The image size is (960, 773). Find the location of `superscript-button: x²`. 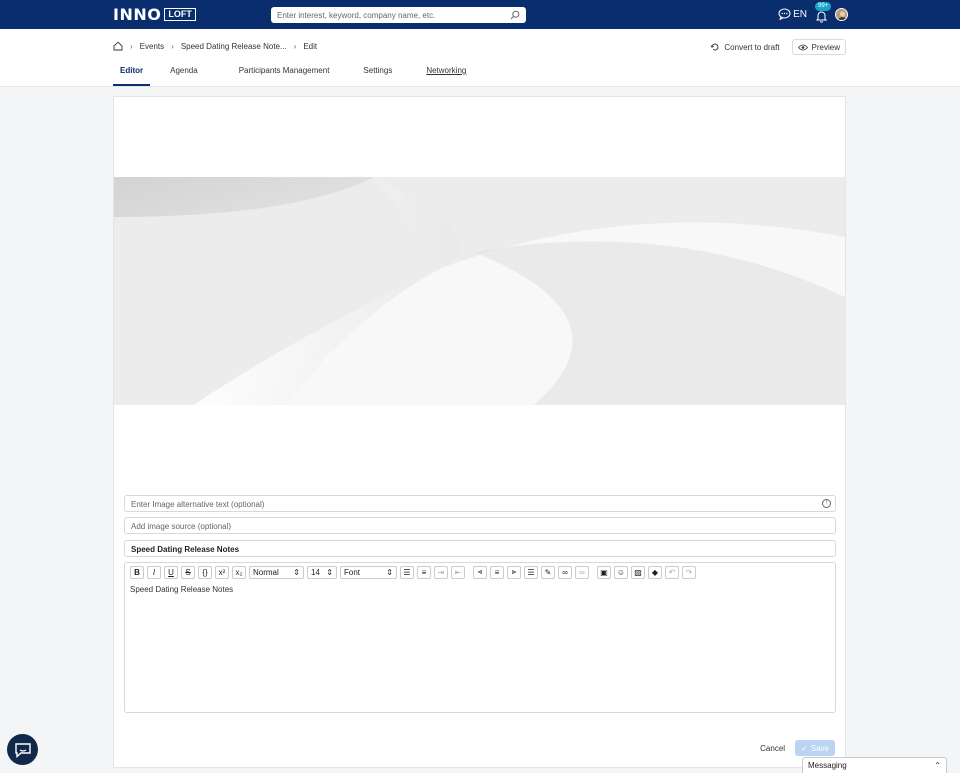

superscript-button: x² is located at coordinates (222, 572).